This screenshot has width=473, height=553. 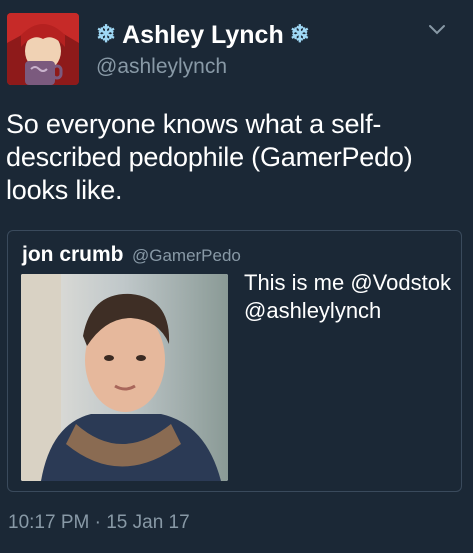 I want to click on quoted-author-handle: @GamerPedo, so click(x=186, y=255).